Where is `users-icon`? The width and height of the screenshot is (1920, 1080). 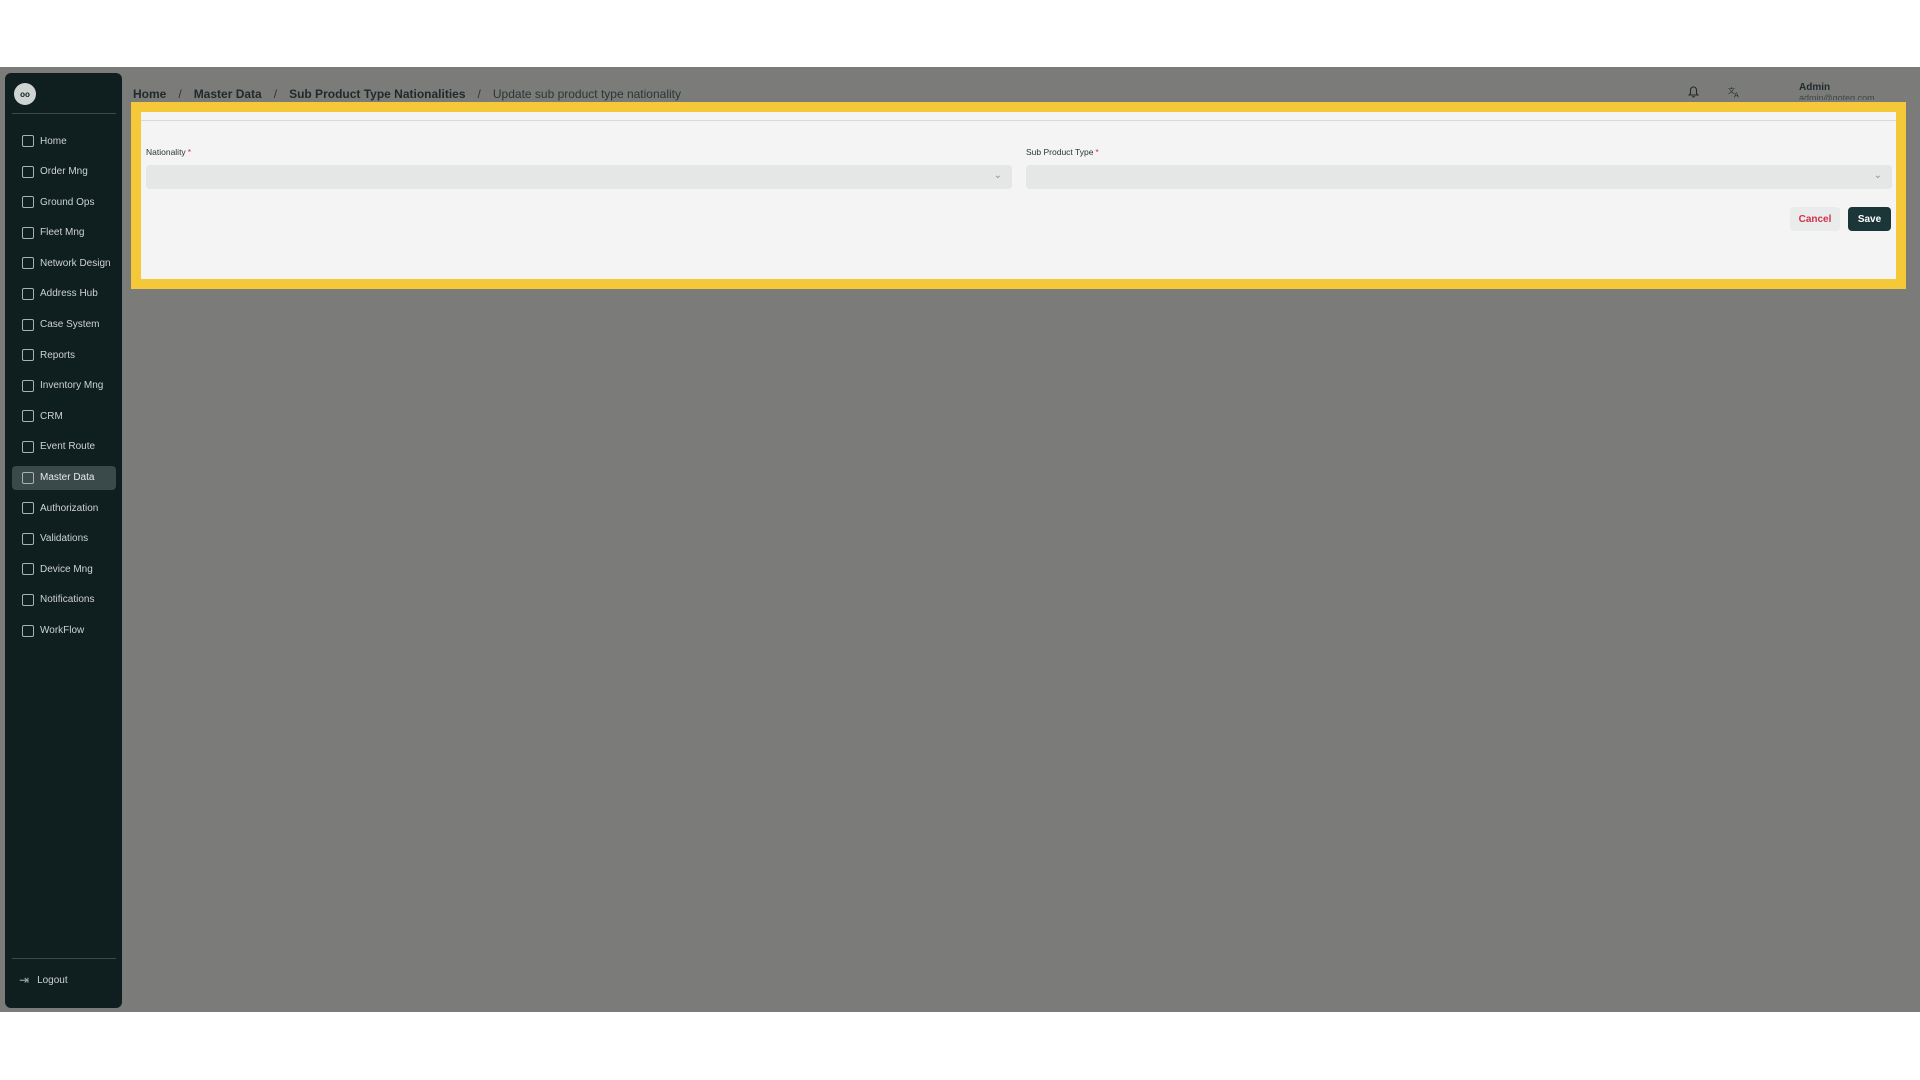
users-icon is located at coordinates (28, 508).